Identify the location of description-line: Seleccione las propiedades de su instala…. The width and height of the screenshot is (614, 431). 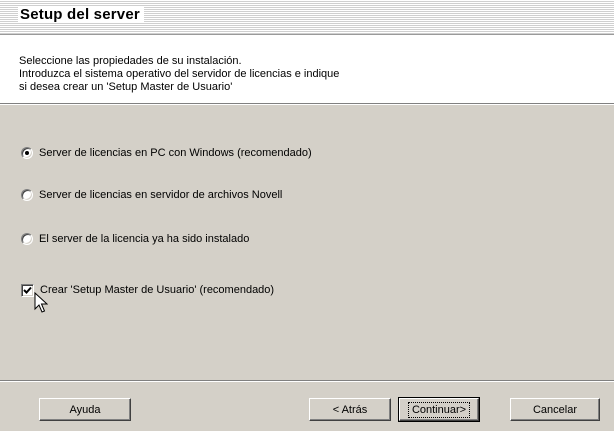
(130, 61).